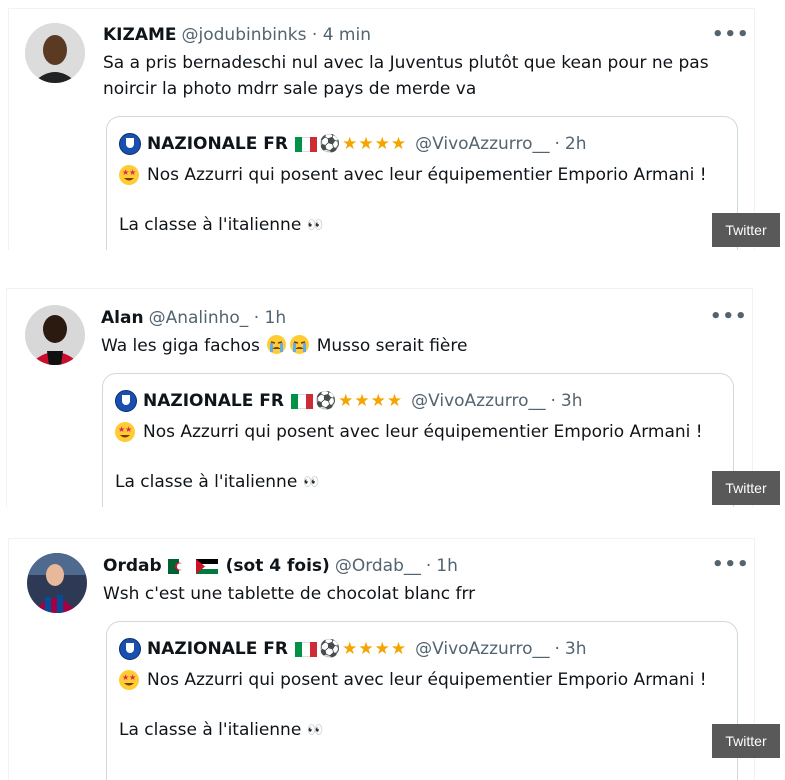  I want to click on quoted-timestamp: 2h, so click(576, 144).